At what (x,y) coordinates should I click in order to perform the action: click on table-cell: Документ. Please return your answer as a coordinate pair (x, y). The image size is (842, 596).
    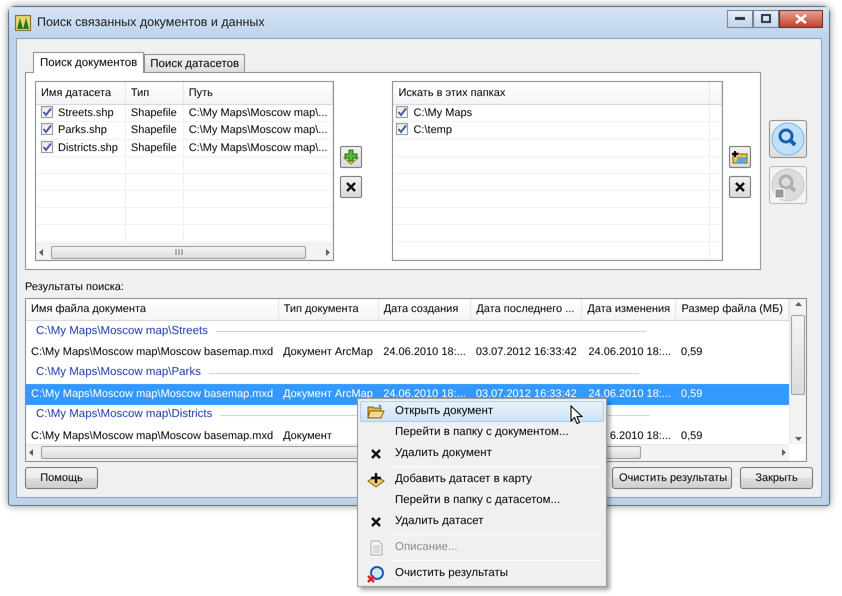
    Looking at the image, I should click on (307, 436).